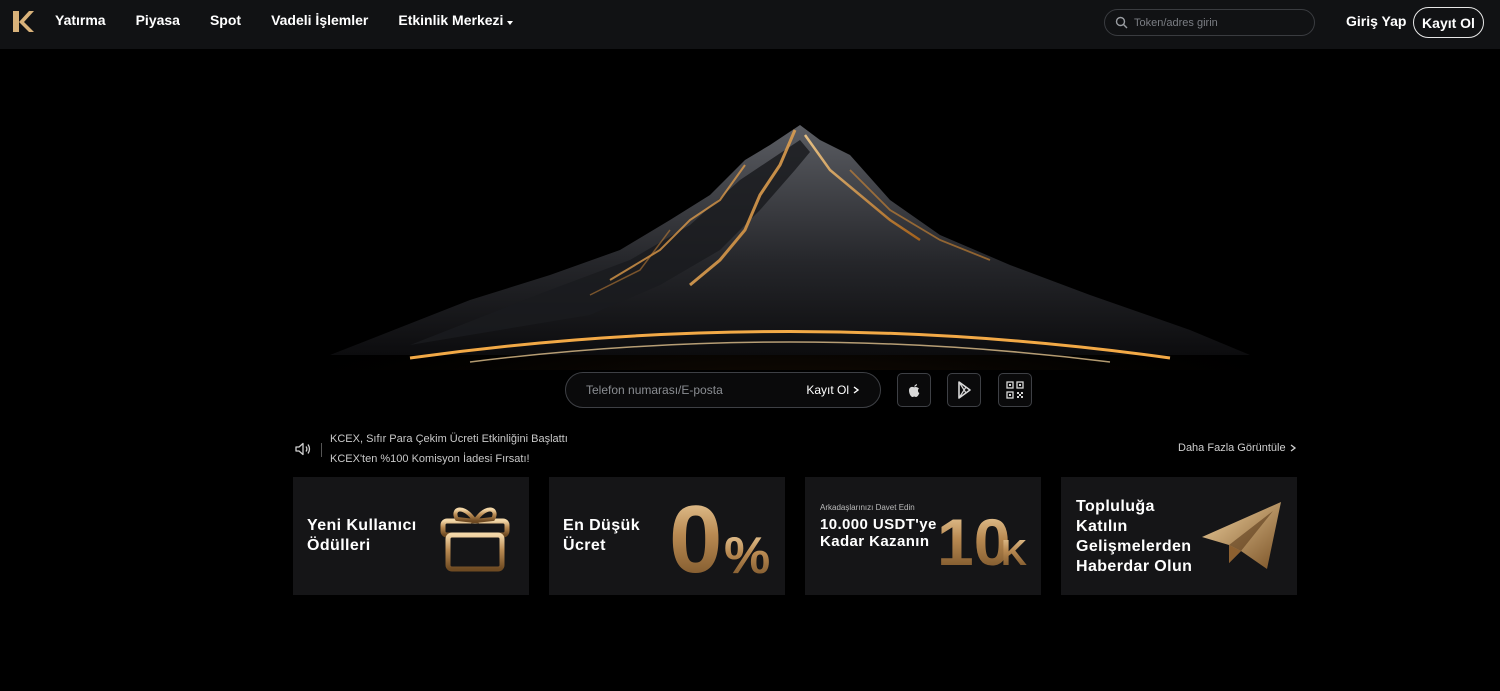 The width and height of the screenshot is (1500, 691). Describe the element at coordinates (1376, 21) in the screenshot. I see `login-link: Giriş Yap` at that location.